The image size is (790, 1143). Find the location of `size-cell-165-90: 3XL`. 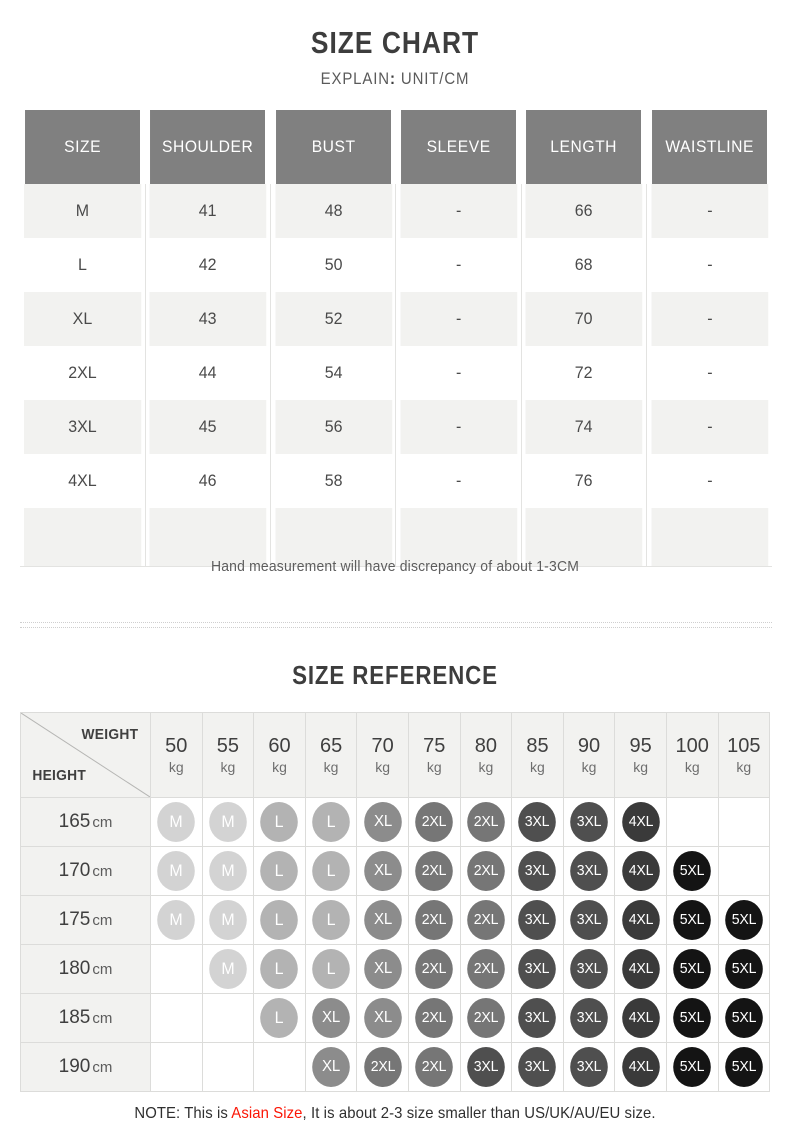

size-cell-165-90: 3XL is located at coordinates (589, 822).